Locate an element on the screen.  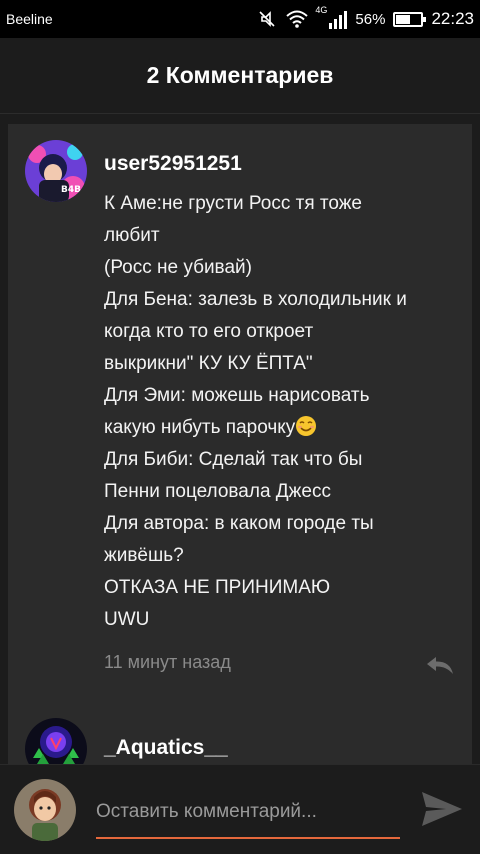
network-type: 4G is located at coordinates (321, 10).